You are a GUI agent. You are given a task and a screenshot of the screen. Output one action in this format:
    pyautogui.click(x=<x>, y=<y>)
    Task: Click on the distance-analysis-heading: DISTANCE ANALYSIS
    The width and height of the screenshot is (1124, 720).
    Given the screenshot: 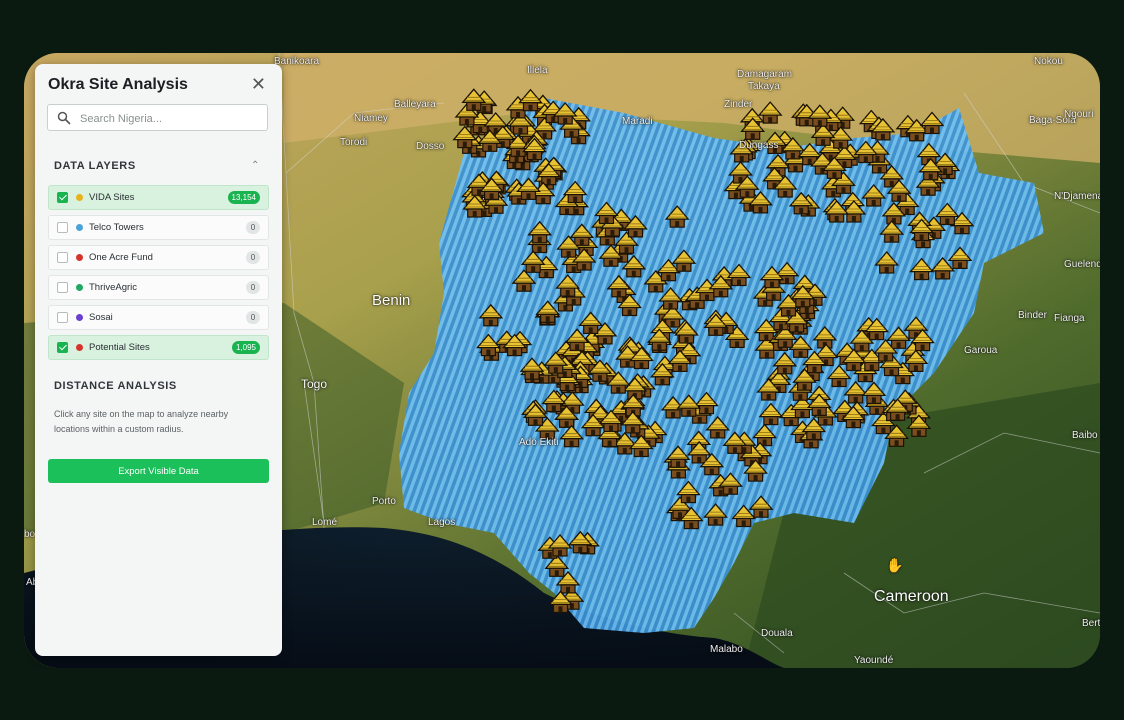 What is the action you would take?
    pyautogui.click(x=115, y=386)
    